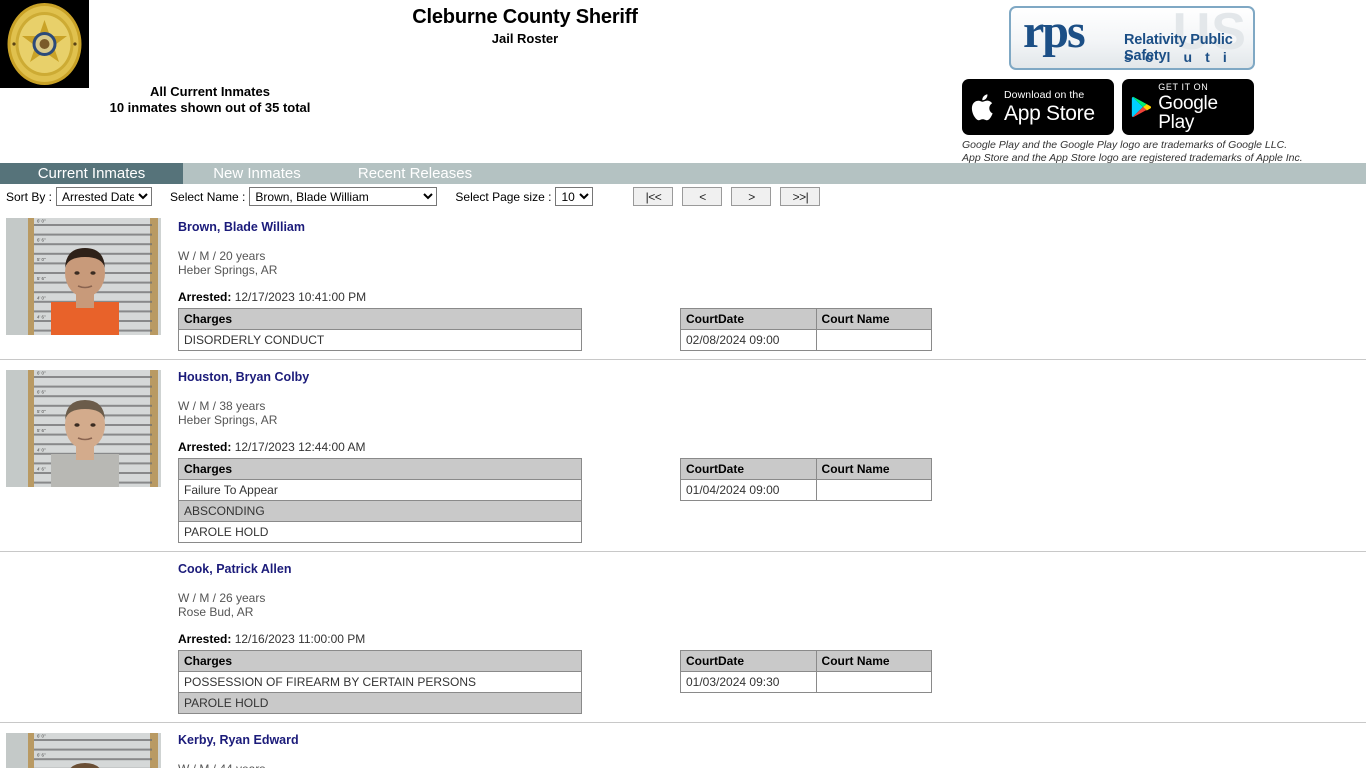 This screenshot has width=1366, height=768. I want to click on charge-row: ABSCONDING, so click(380, 511).